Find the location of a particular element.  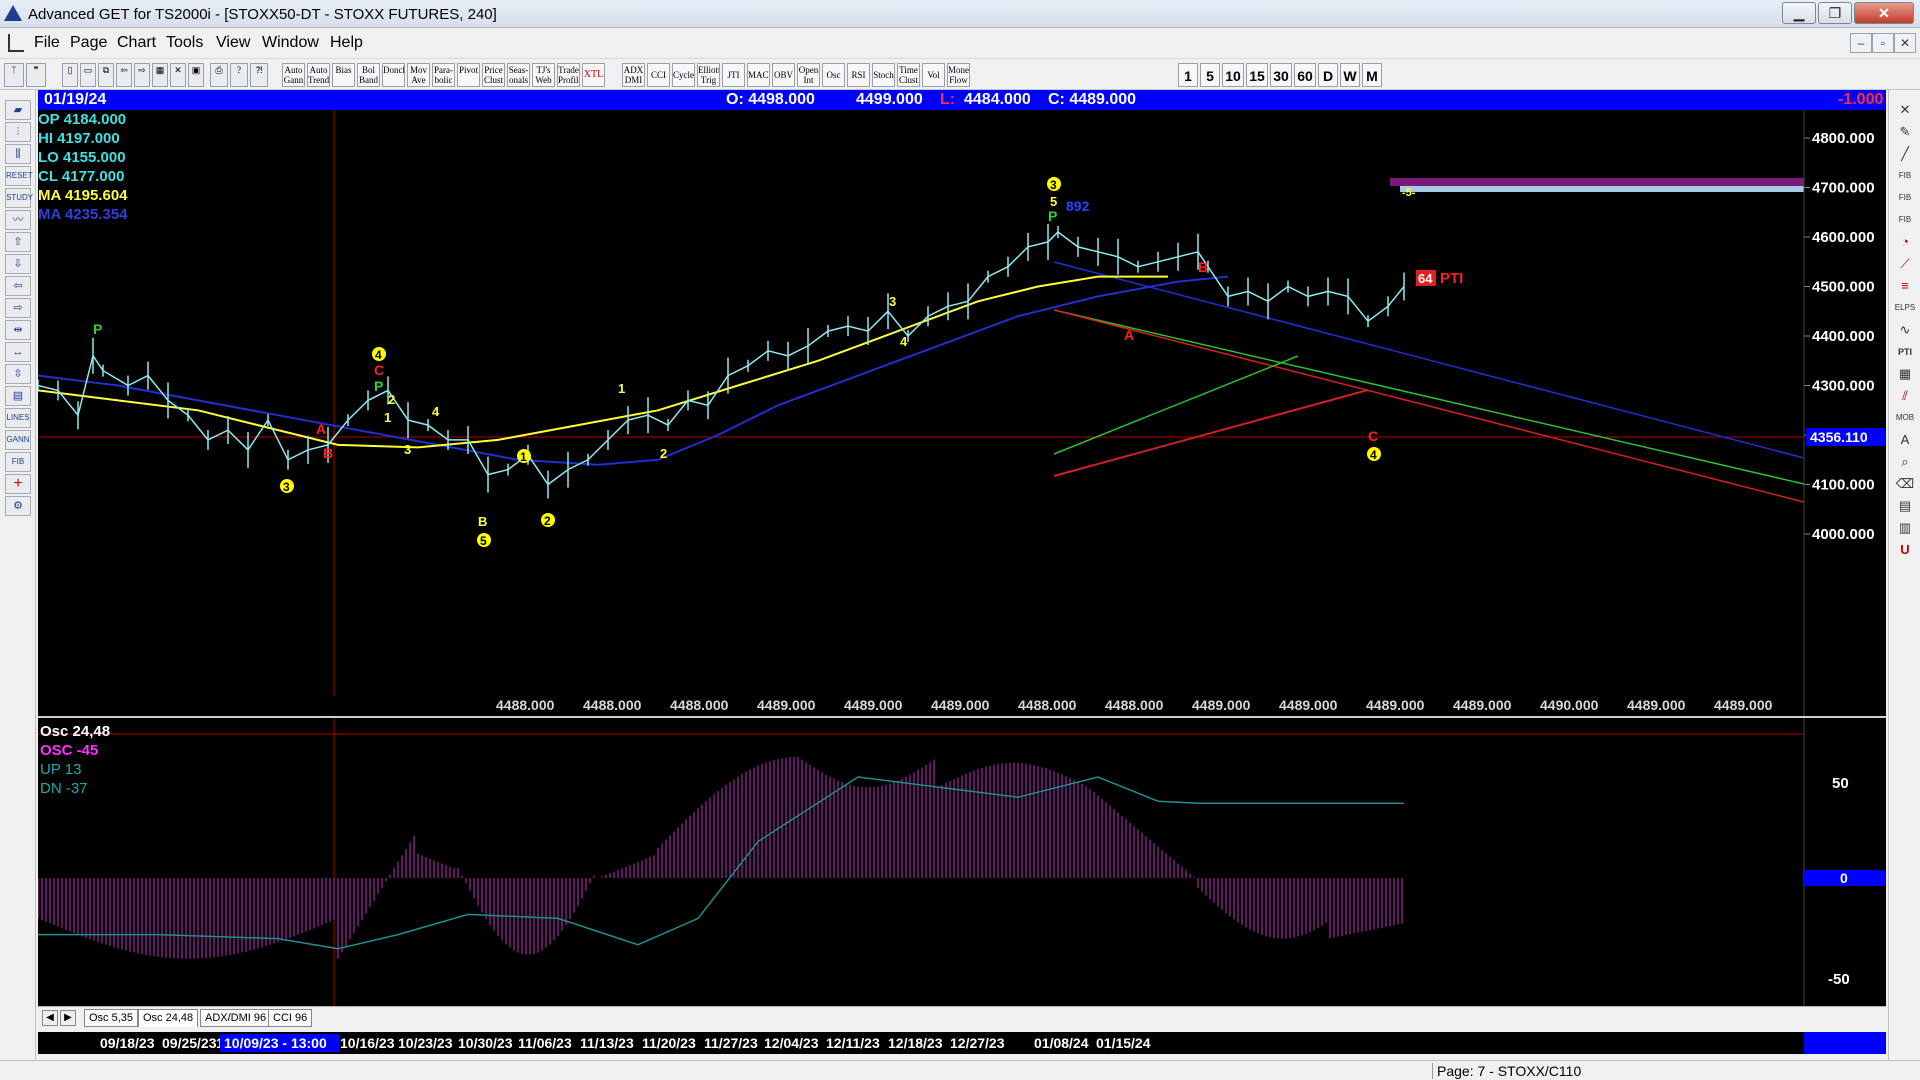

tab-cci-96: CCI 96 is located at coordinates (290, 1018).